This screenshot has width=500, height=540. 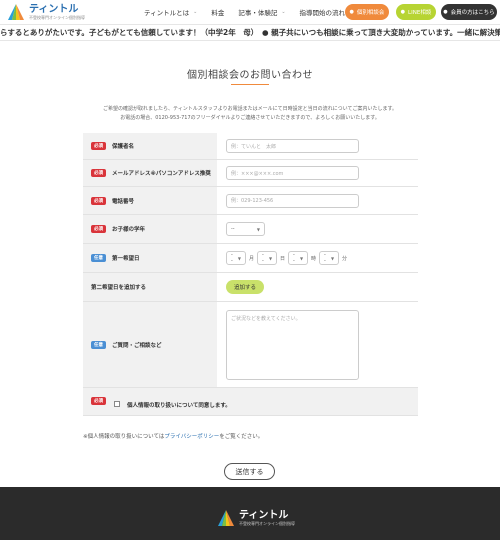 What do you see at coordinates (249, 471) in the screenshot?
I see `submit-button: 送信する` at bounding box center [249, 471].